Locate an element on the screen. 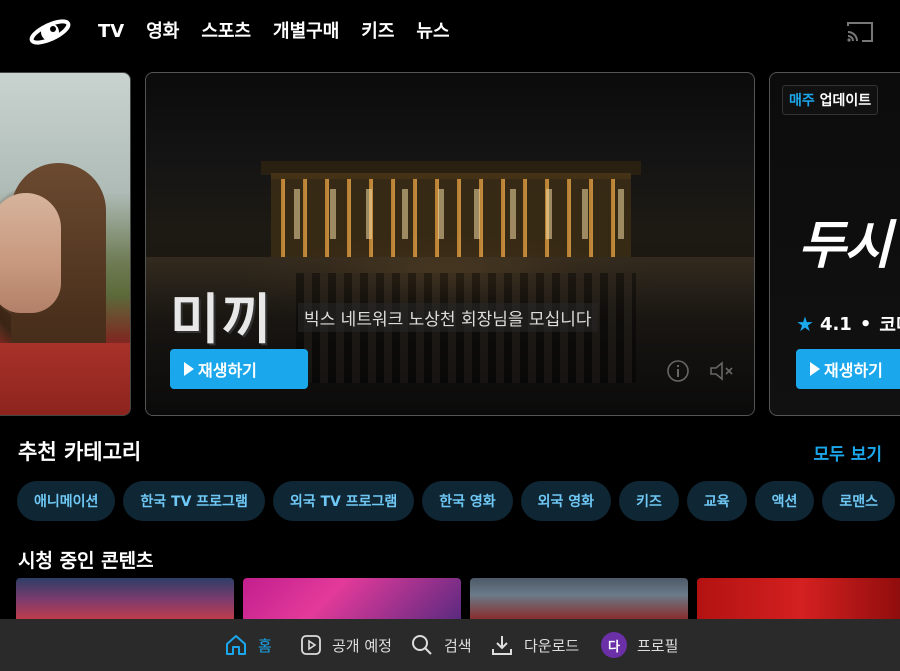  tab-upcoming: 공개 예정 is located at coordinates (346, 645).